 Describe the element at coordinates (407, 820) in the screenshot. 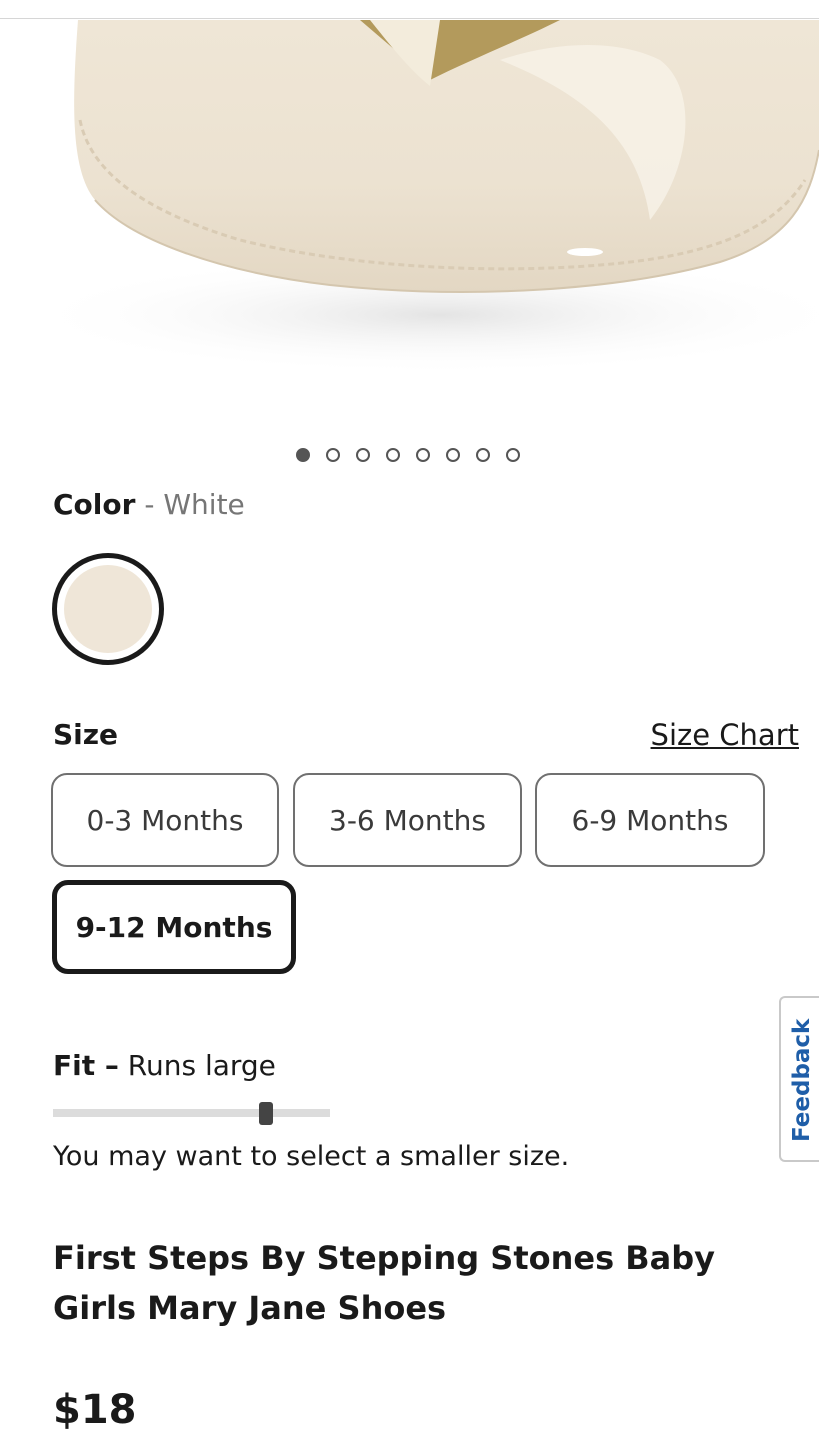

I see `size-option-3-6-months: 3-6 Months` at that location.